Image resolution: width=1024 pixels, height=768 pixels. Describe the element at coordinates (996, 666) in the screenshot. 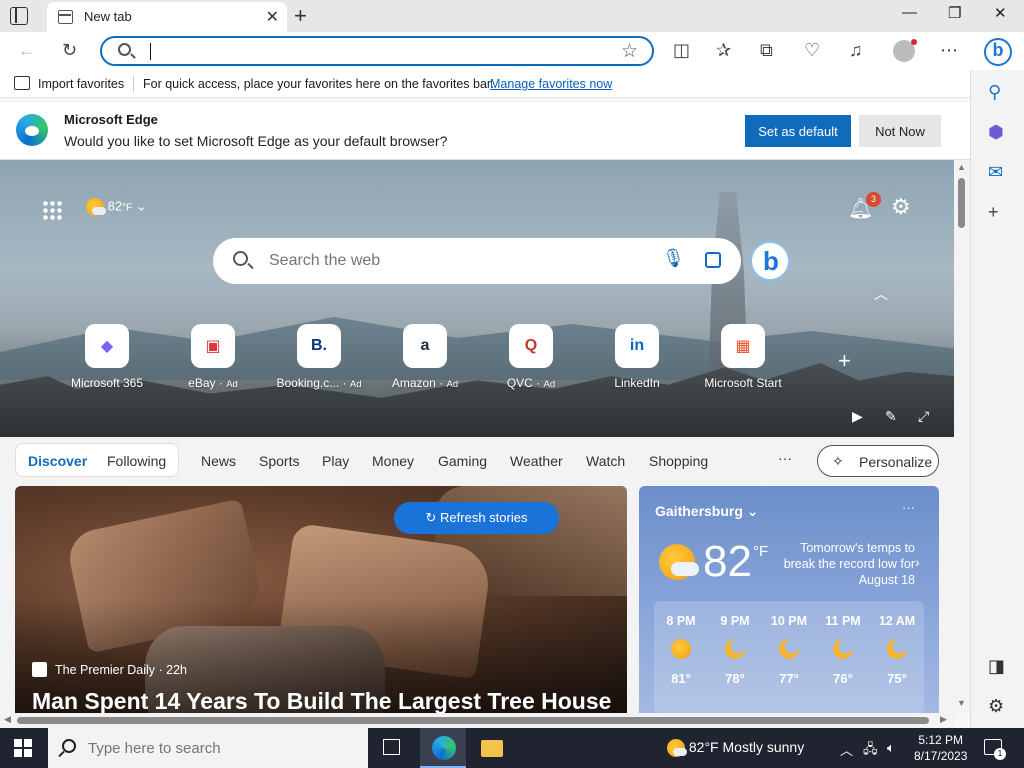

I see `sidebar-hide-icon: ◨` at that location.